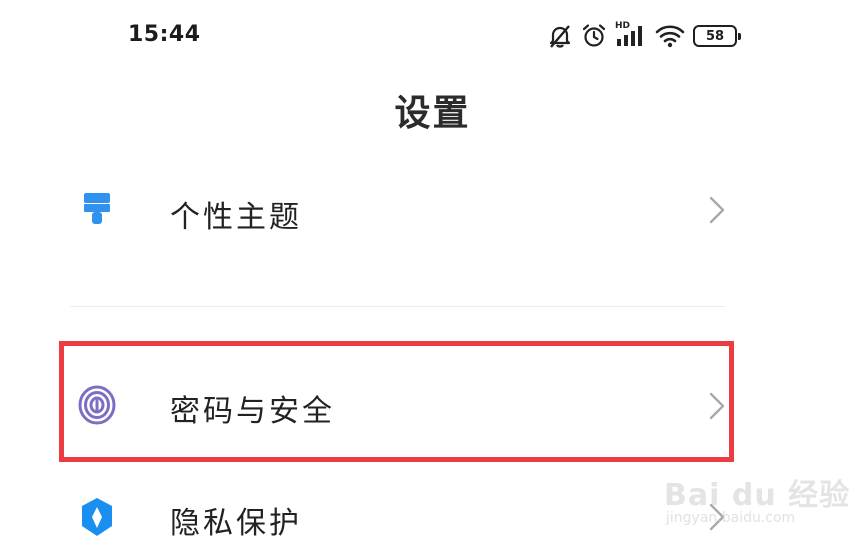 The height and width of the screenshot is (558, 865). Describe the element at coordinates (432, 210) in the screenshot. I see `settings-item-theme: 个性主题` at that location.